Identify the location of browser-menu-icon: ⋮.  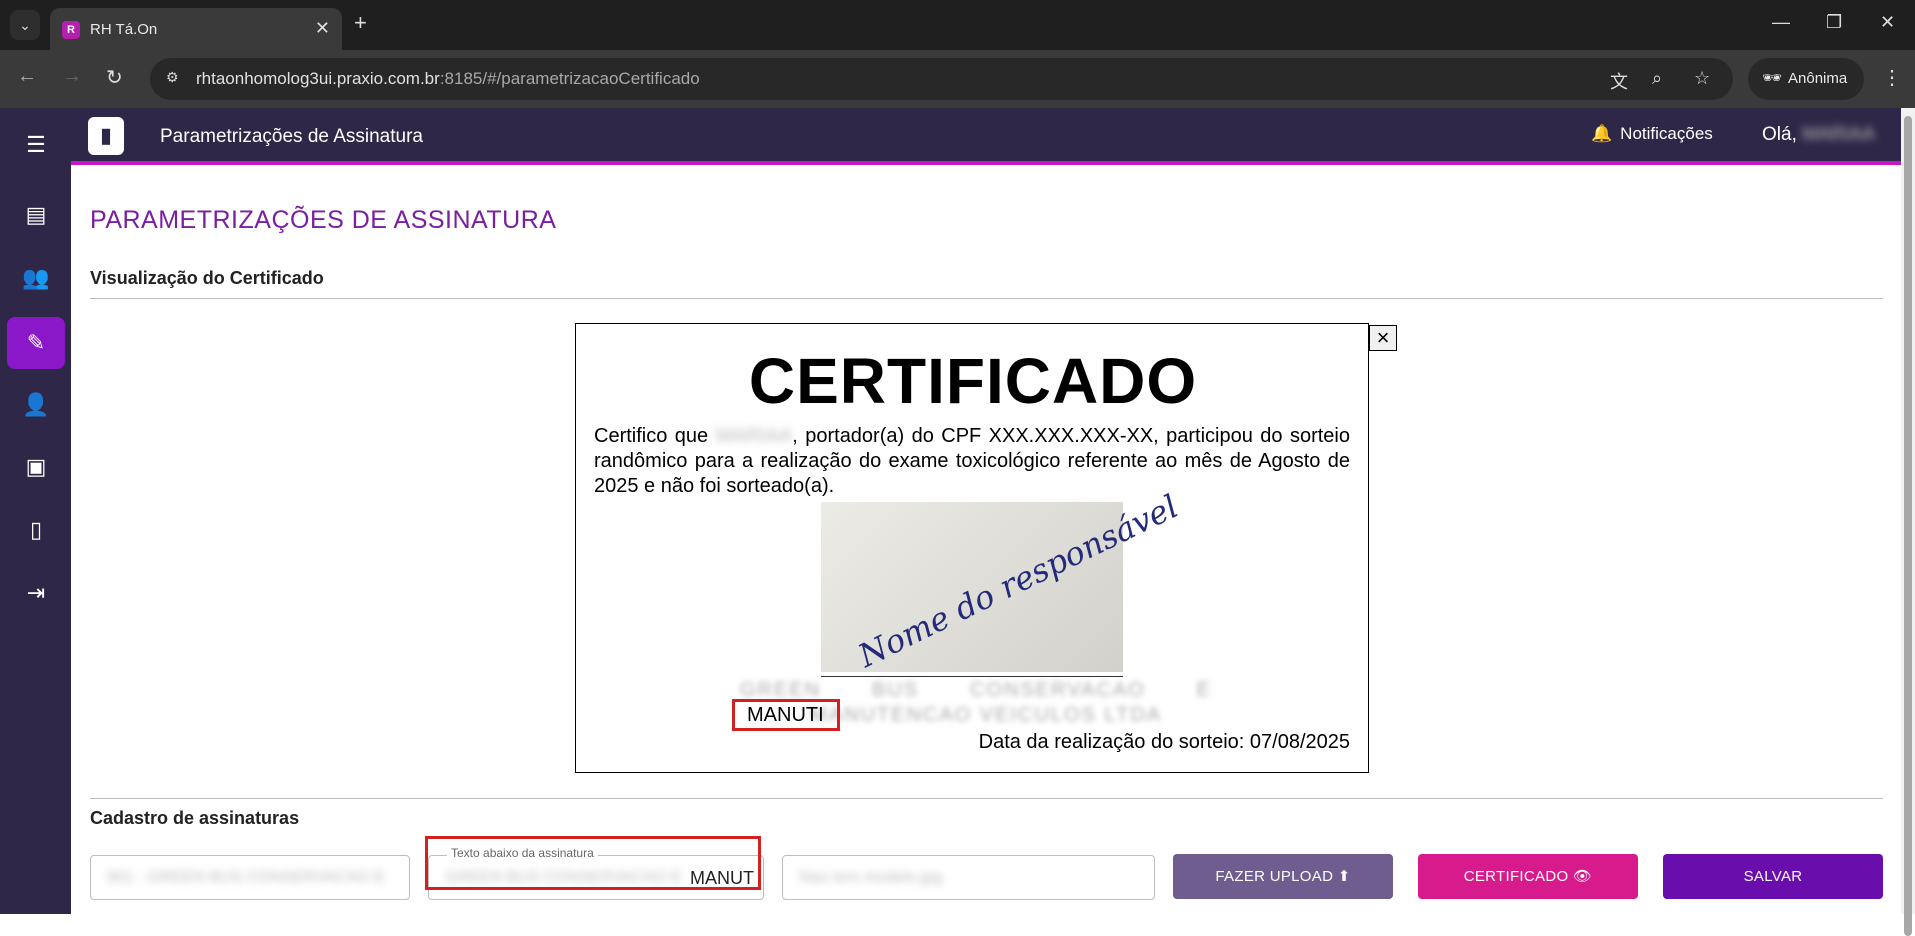
(1892, 77).